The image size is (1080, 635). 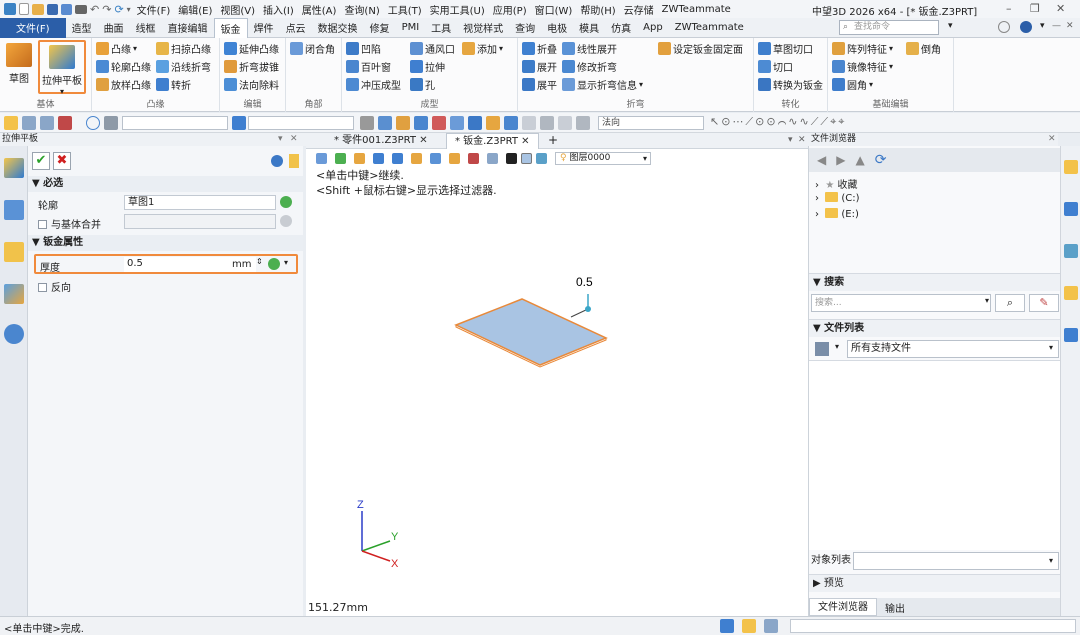 I want to click on help-icon, so click(x=1026, y=27).